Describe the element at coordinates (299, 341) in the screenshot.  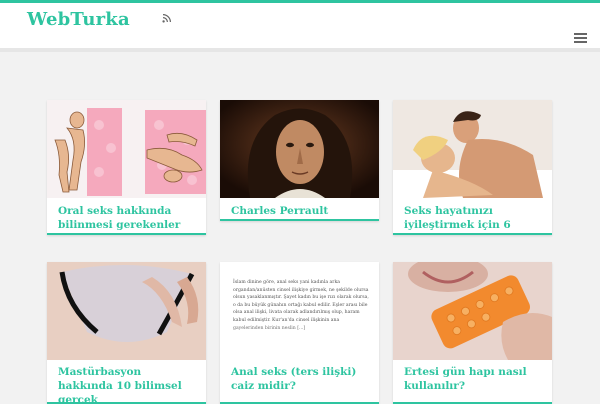
I see `excerpt-fade` at that location.